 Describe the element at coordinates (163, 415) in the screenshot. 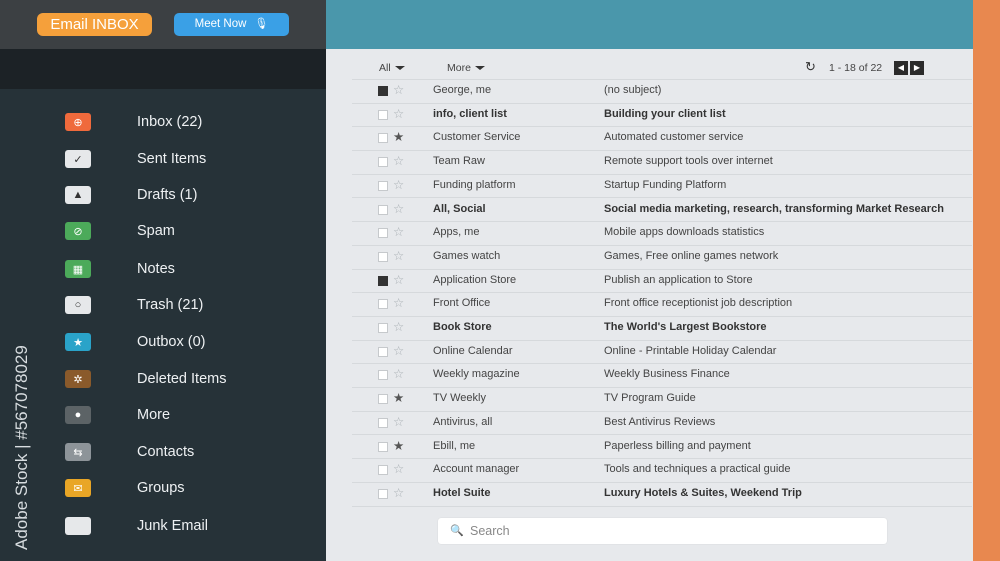

I see `sidebar-item-more: ● More` at that location.